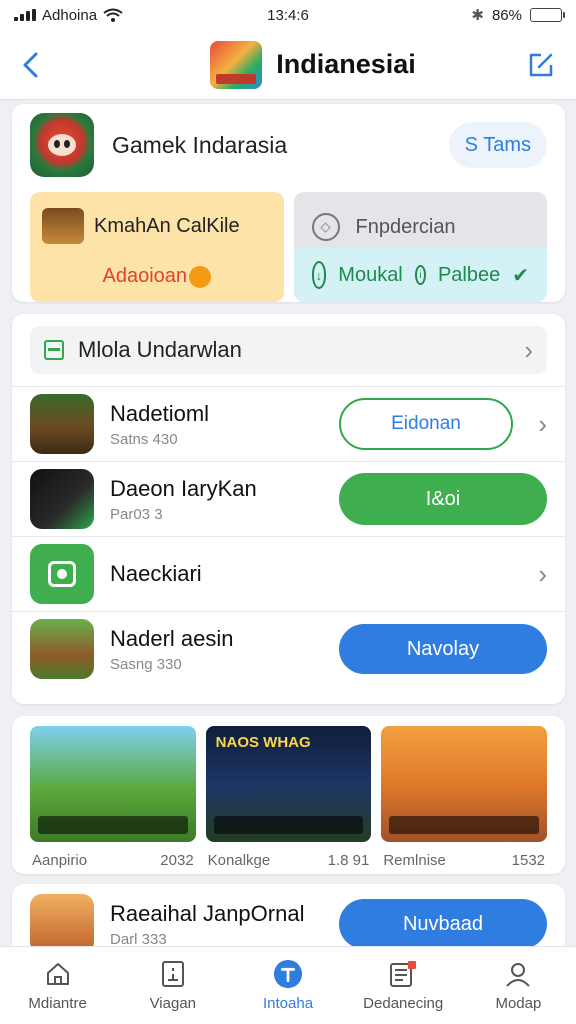  What do you see at coordinates (207, 913) in the screenshot?
I see `list-item-name: Raeaihal JanpOrnal` at bounding box center [207, 913].